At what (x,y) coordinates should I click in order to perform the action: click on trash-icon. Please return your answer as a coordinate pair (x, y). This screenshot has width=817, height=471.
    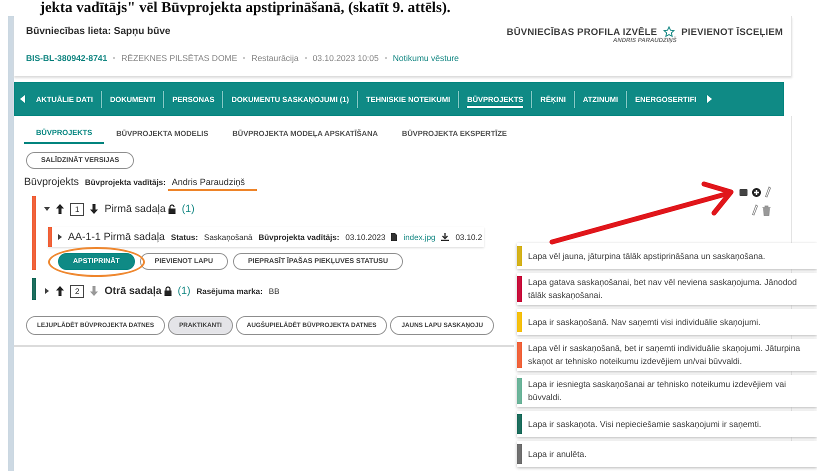
    Looking at the image, I should click on (766, 210).